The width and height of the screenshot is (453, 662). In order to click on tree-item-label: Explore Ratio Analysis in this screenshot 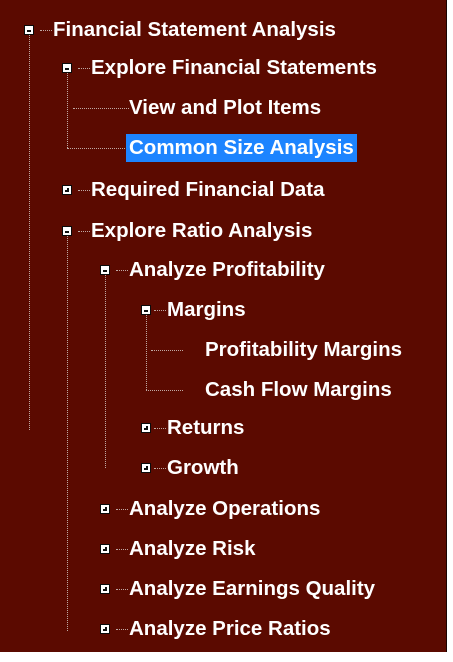, I will do `click(202, 230)`.